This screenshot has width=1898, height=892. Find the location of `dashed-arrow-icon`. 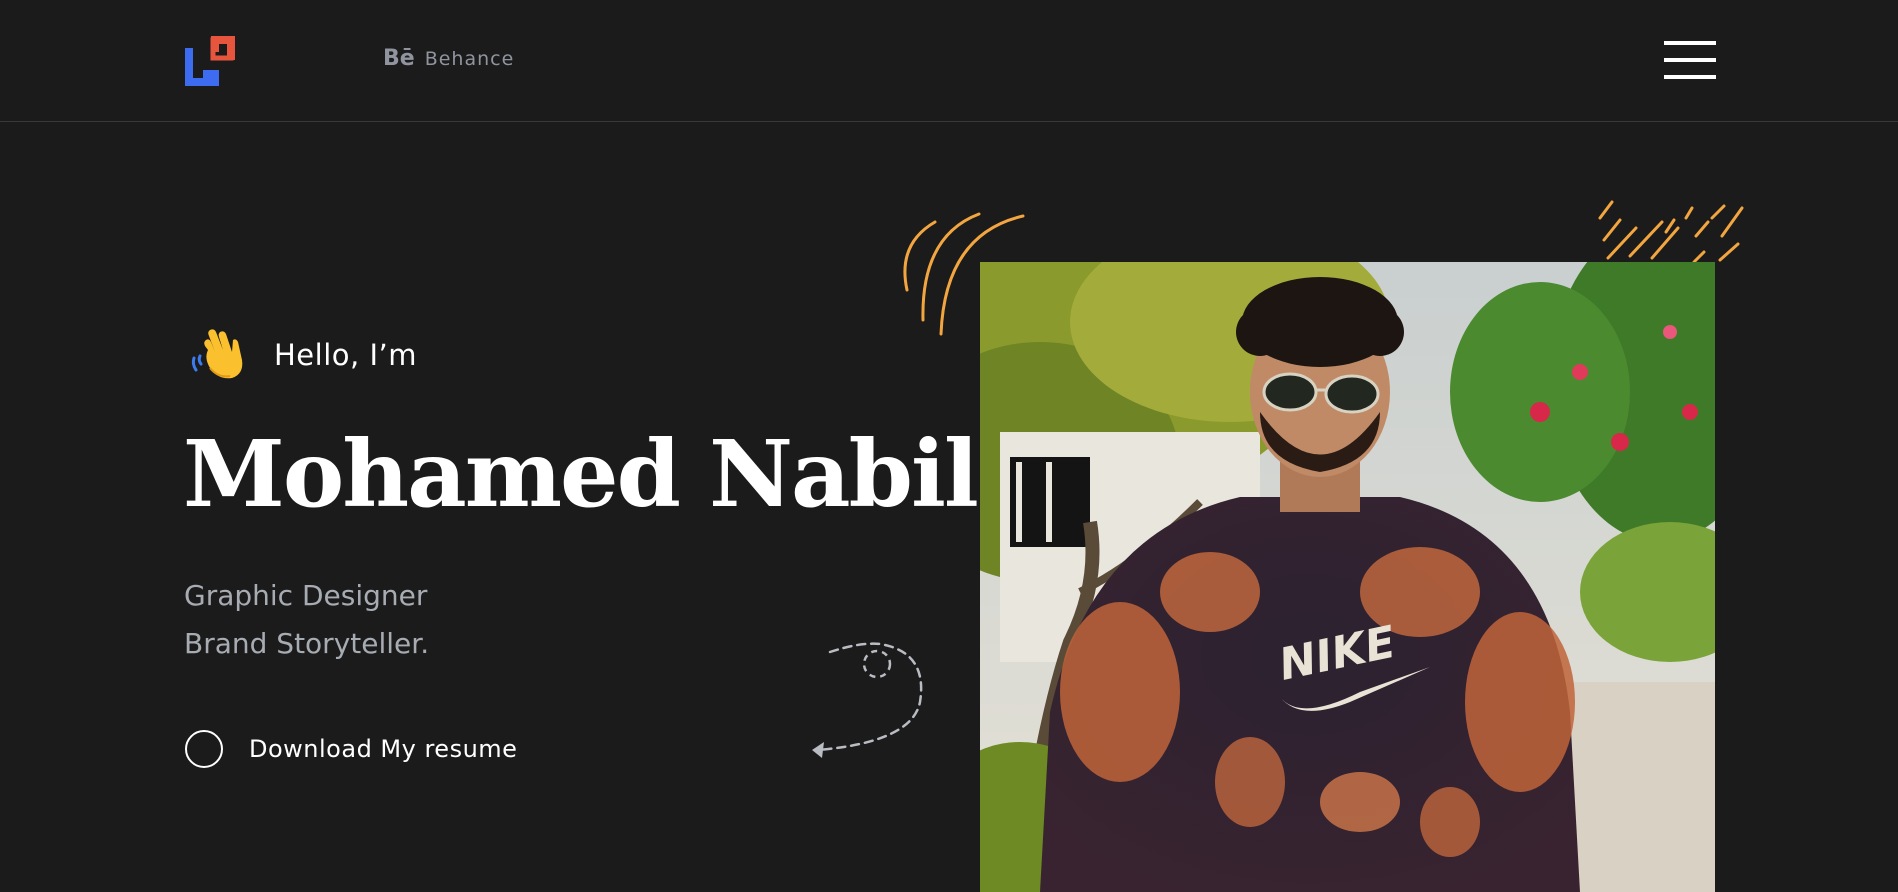

dashed-arrow-icon is located at coordinates (867, 700).